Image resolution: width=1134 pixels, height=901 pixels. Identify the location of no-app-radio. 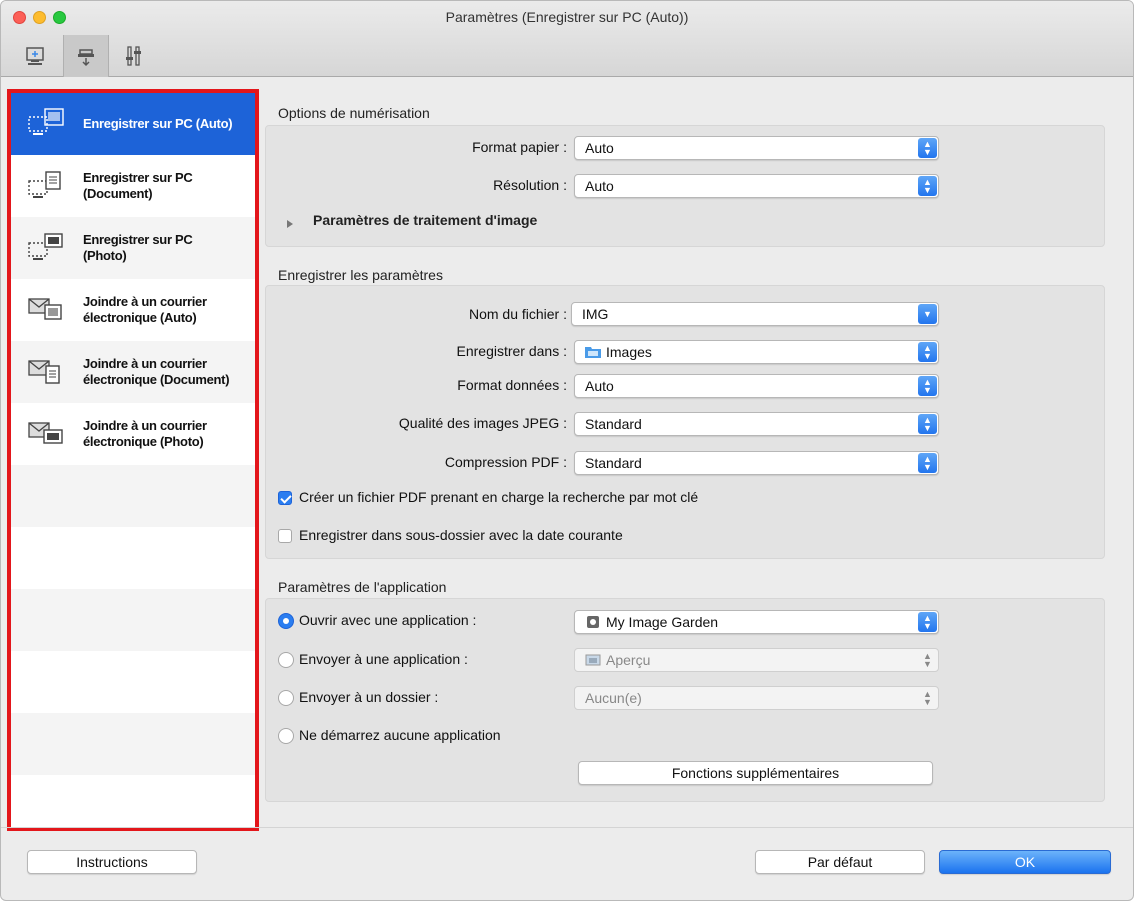
(286, 736).